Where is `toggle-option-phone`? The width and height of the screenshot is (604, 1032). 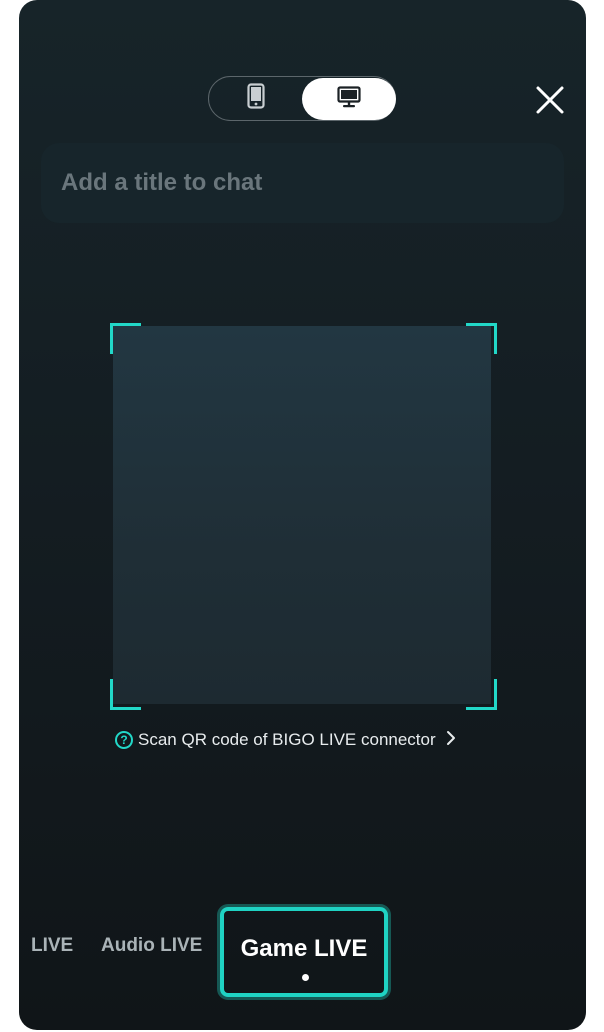 toggle-option-phone is located at coordinates (256, 98).